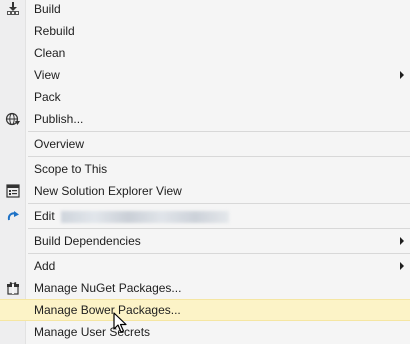  Describe the element at coordinates (47, 75) in the screenshot. I see `menu-item-label: View` at that location.